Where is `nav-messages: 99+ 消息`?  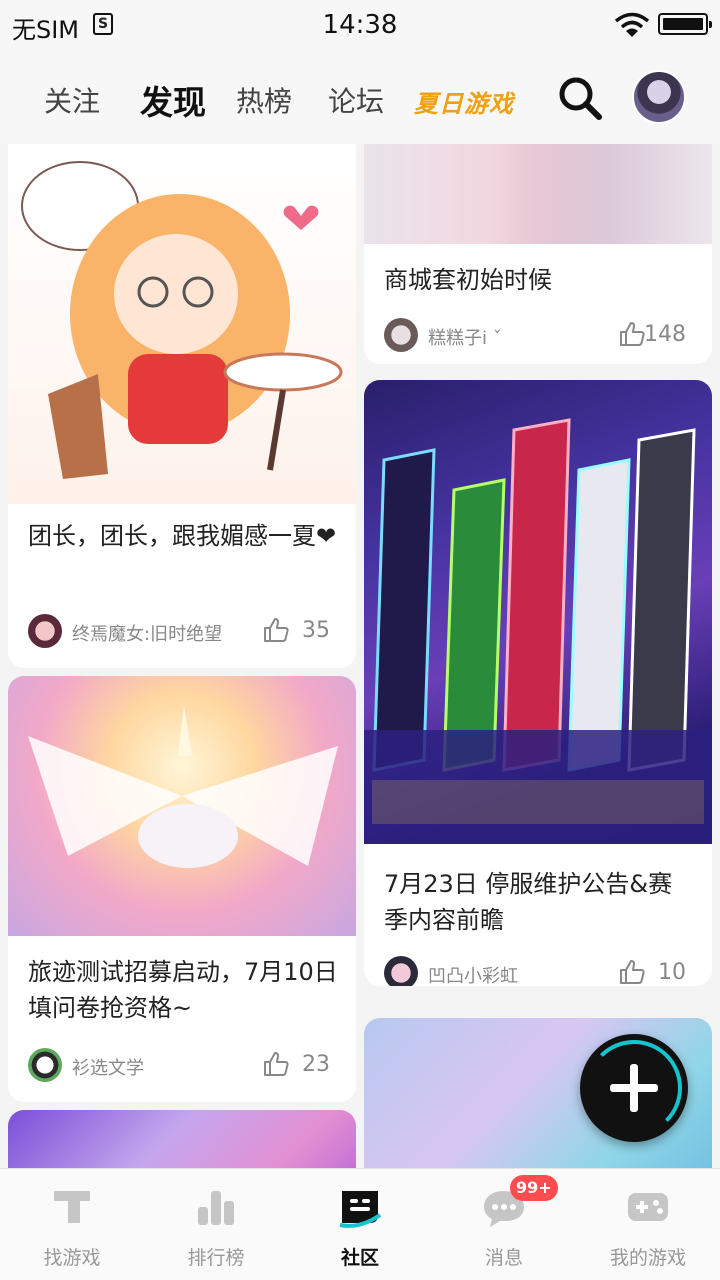
nav-messages: 99+ 消息 is located at coordinates (504, 1224).